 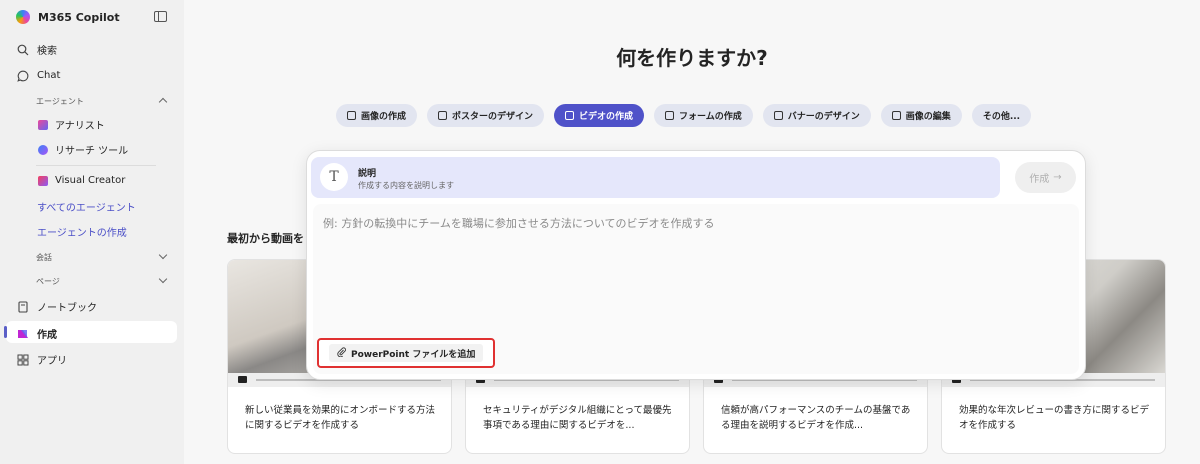 I want to click on conversations-section-header: 会話, so click(x=102, y=256).